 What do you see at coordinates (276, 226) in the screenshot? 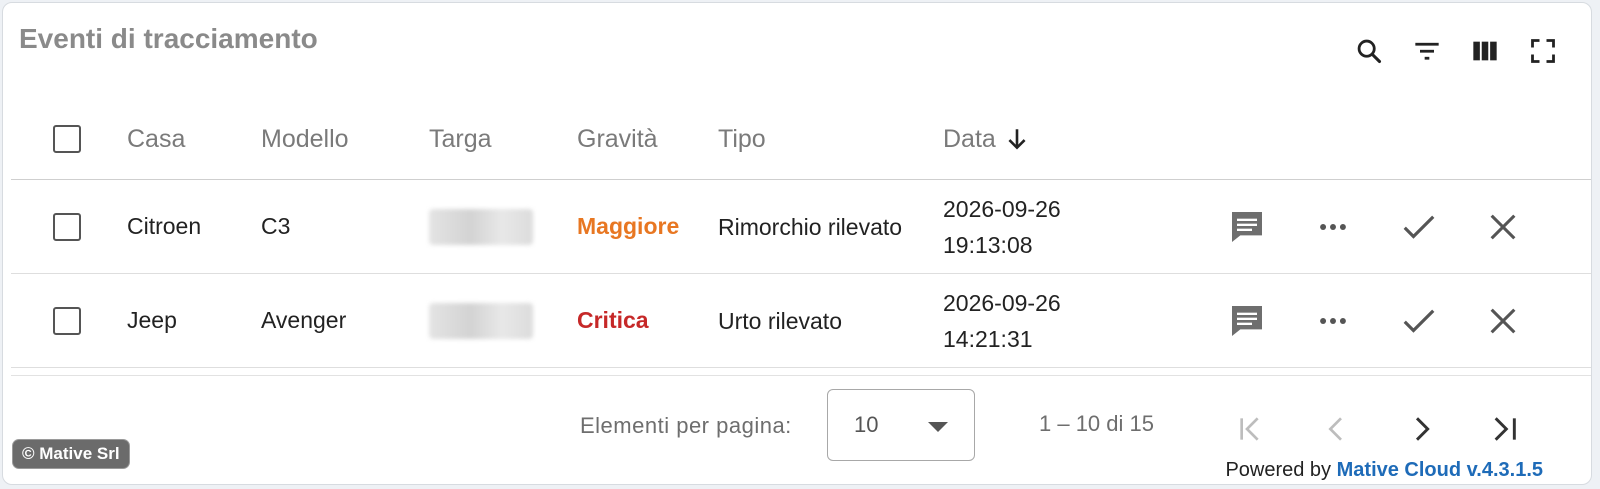
I see `cell-modello: C3` at bounding box center [276, 226].